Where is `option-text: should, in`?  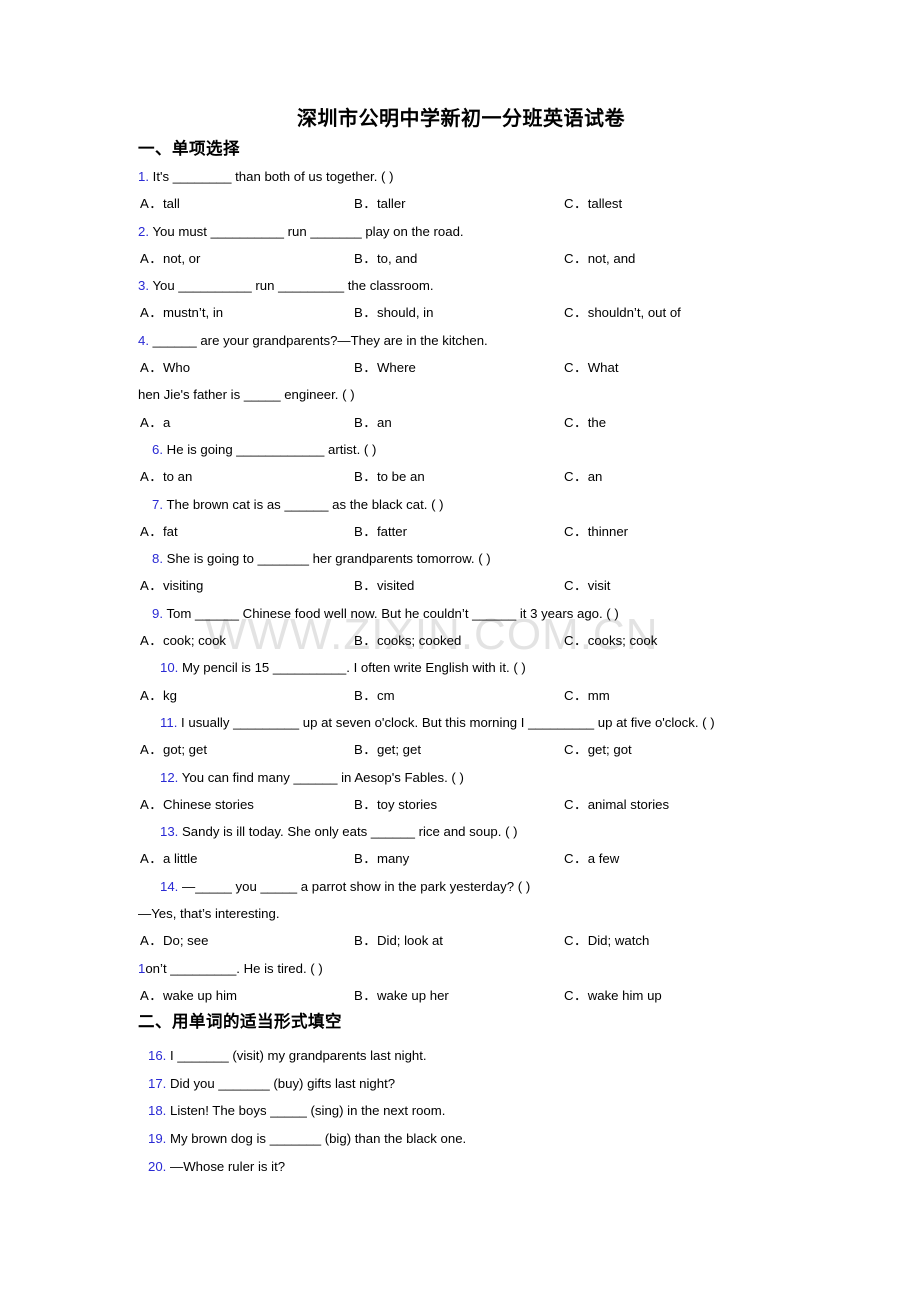
option-text: should, in is located at coordinates (405, 313).